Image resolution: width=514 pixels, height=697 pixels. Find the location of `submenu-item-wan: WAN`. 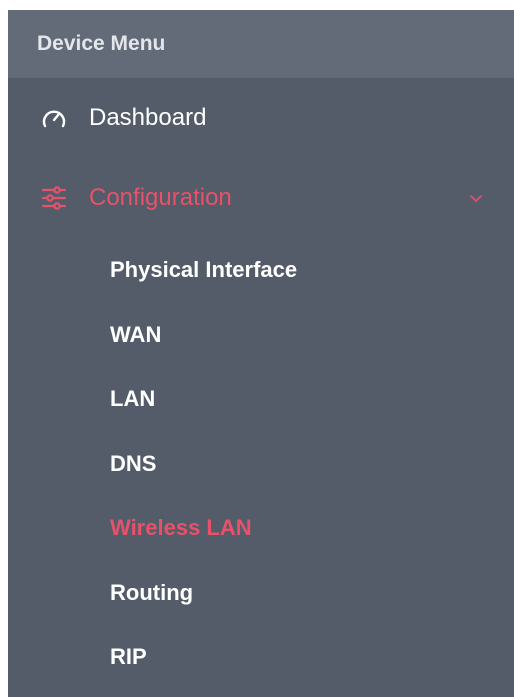

submenu-item-wan: WAN is located at coordinates (261, 335).